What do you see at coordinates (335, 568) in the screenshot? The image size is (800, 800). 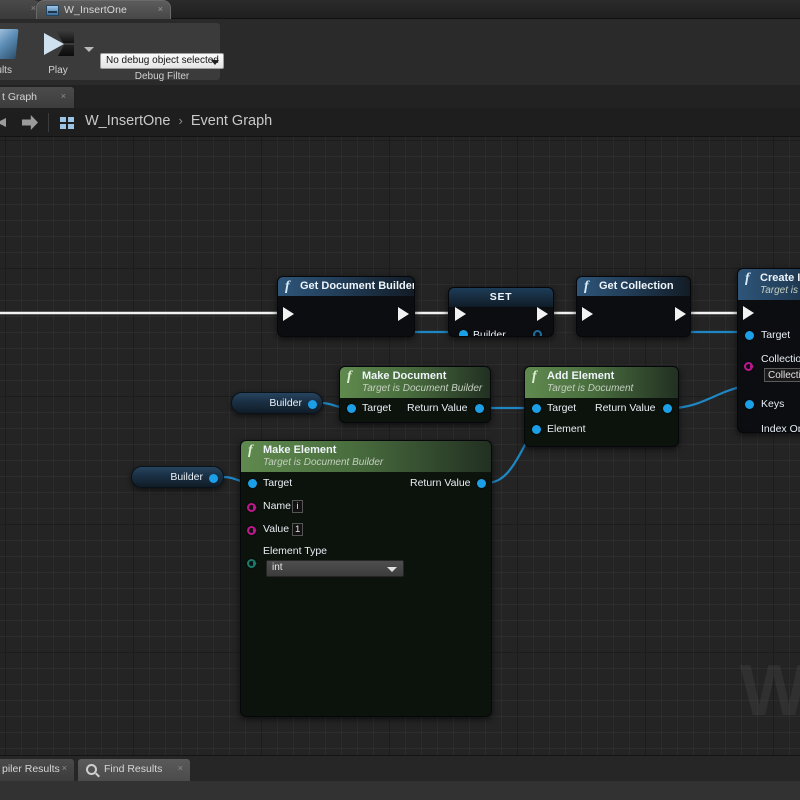 I see `element-type-select: int` at bounding box center [335, 568].